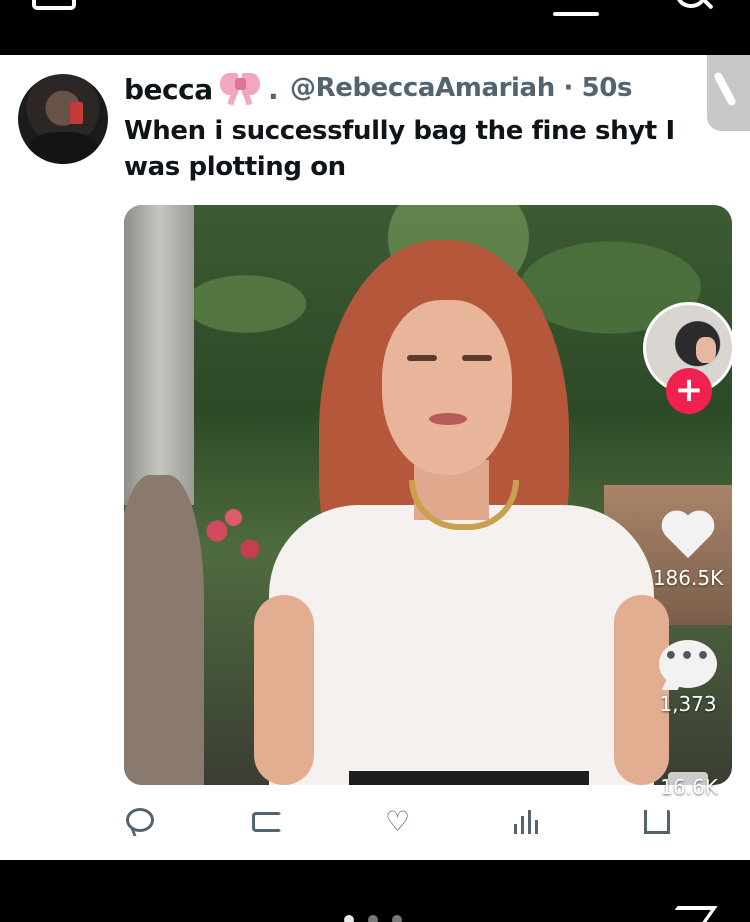 The height and width of the screenshot is (922, 750). Describe the element at coordinates (54, 5) in the screenshot. I see `menu-icon` at that location.